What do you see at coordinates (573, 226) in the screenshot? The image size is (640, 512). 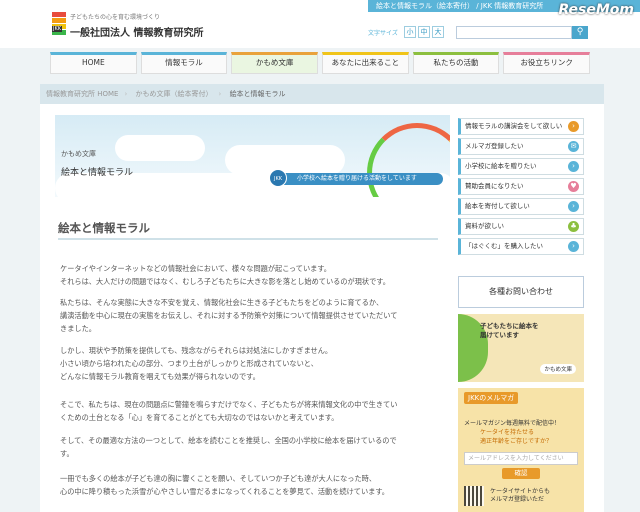 I see `clover-icon: ♣` at bounding box center [573, 226].